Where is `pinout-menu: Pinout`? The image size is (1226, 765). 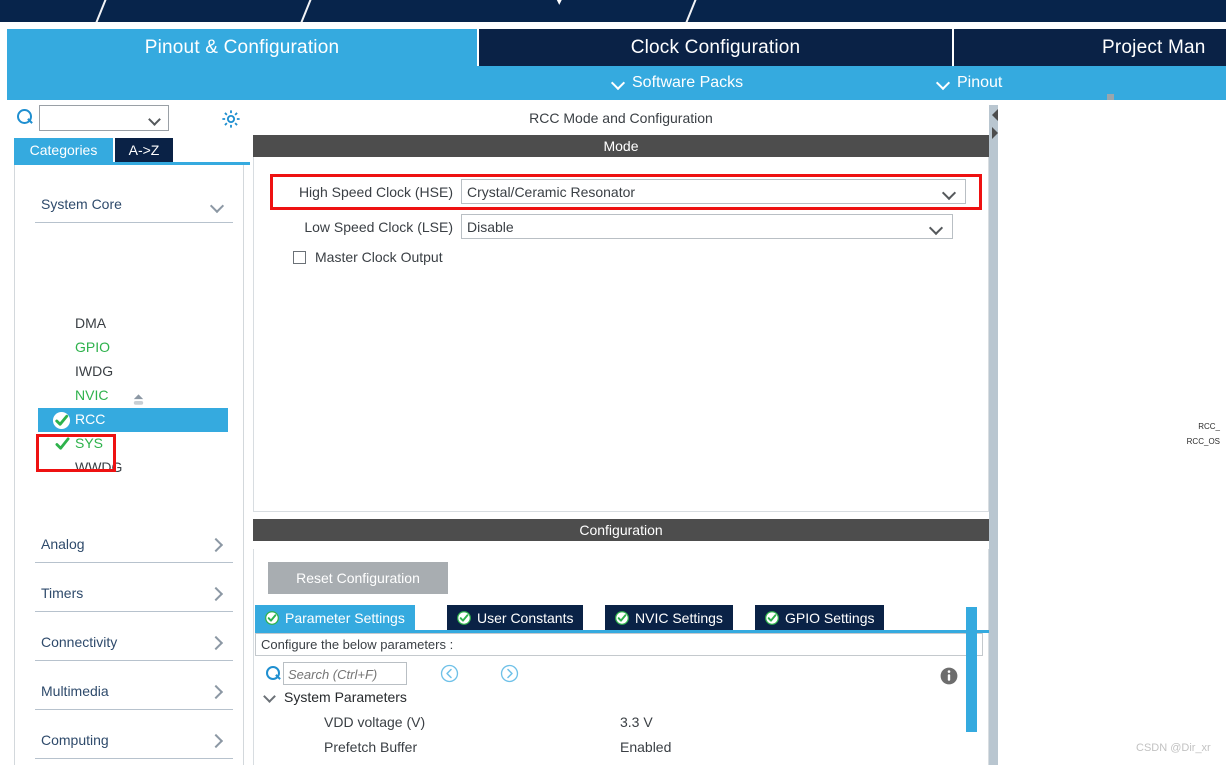
pinout-menu: Pinout is located at coordinates (969, 83).